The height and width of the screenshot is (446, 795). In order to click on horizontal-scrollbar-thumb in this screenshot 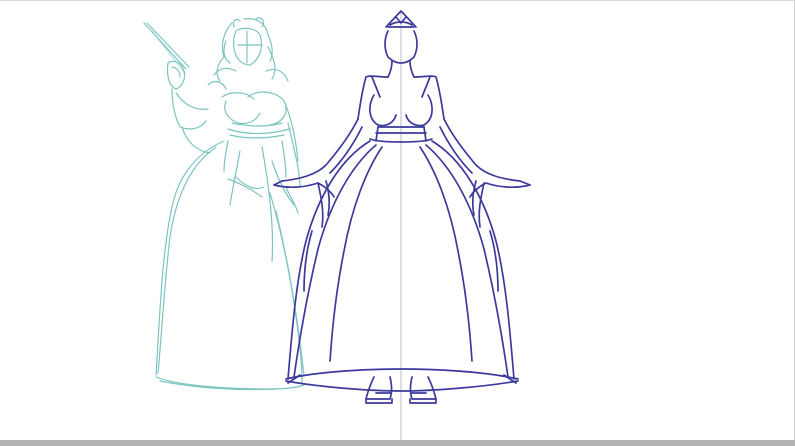, I will do `click(397, 443)`.